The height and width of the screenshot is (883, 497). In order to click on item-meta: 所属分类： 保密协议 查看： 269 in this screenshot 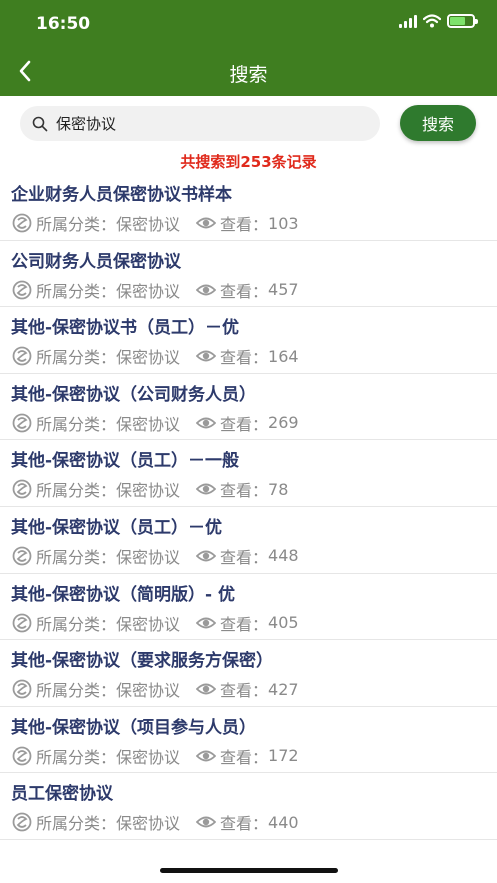, I will do `click(155, 423)`.